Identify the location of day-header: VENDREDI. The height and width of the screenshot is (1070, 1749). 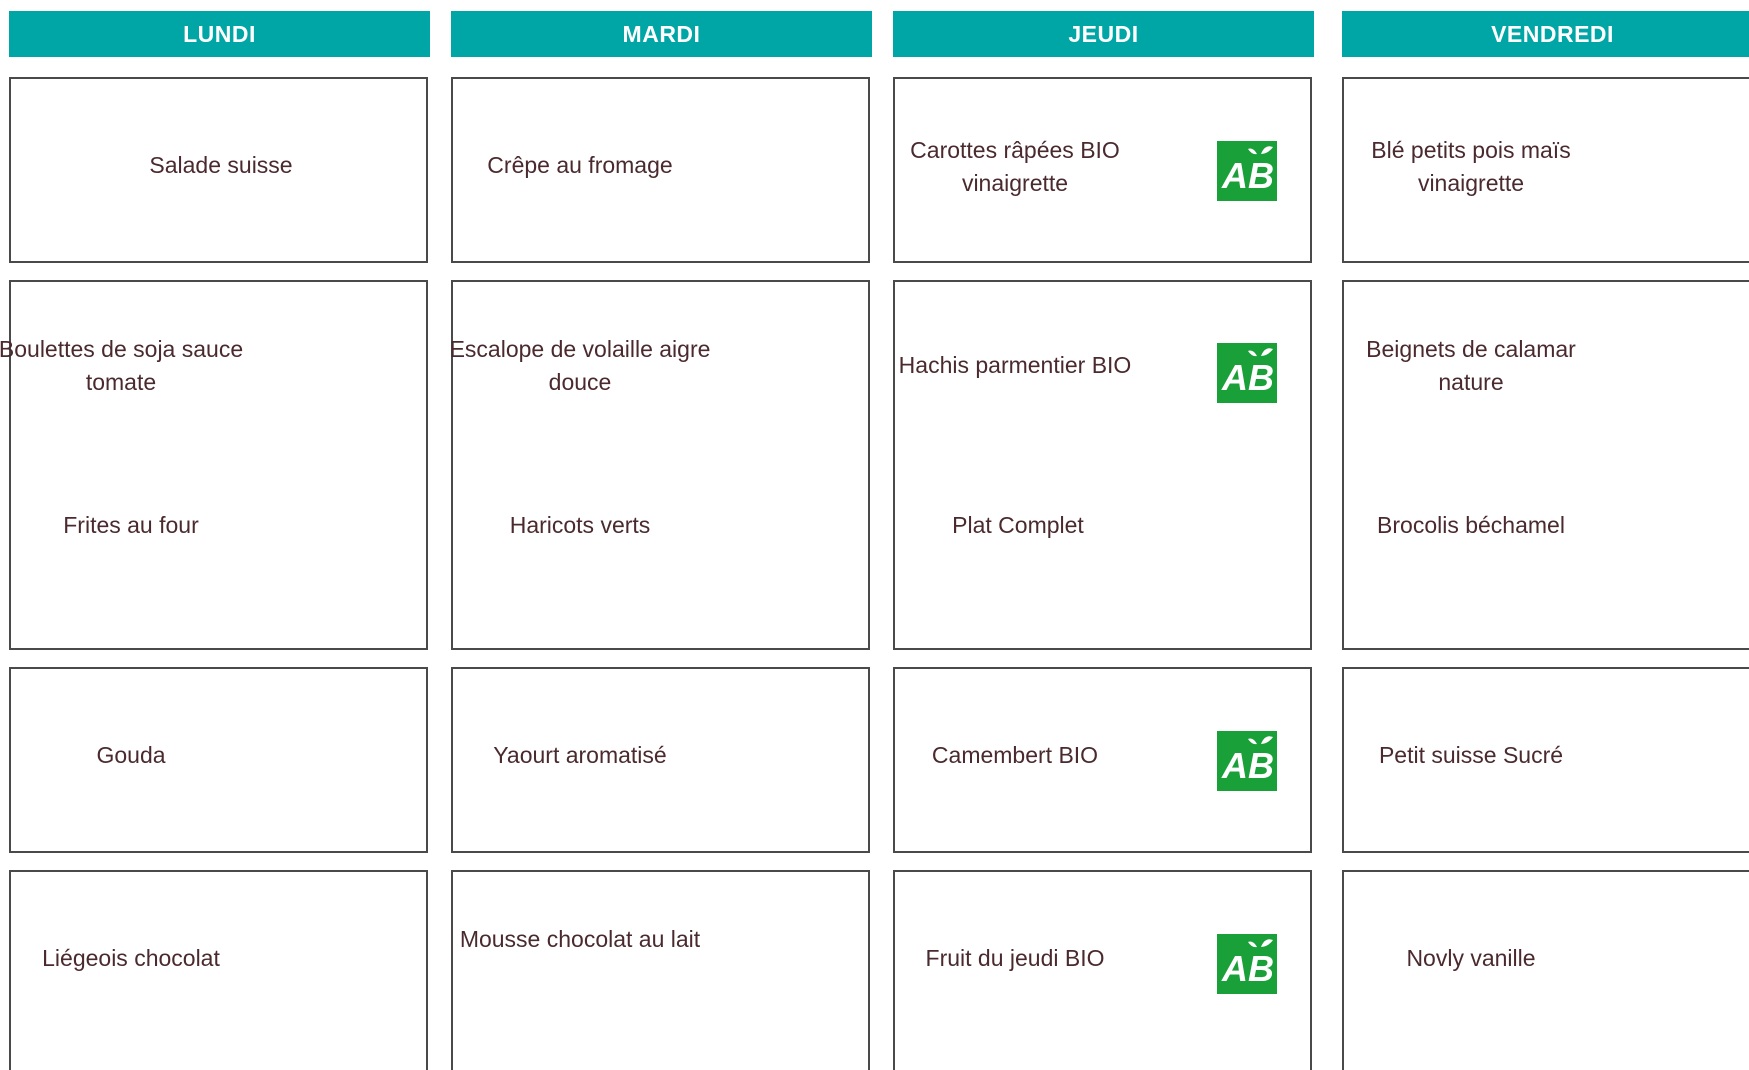
(1545, 34).